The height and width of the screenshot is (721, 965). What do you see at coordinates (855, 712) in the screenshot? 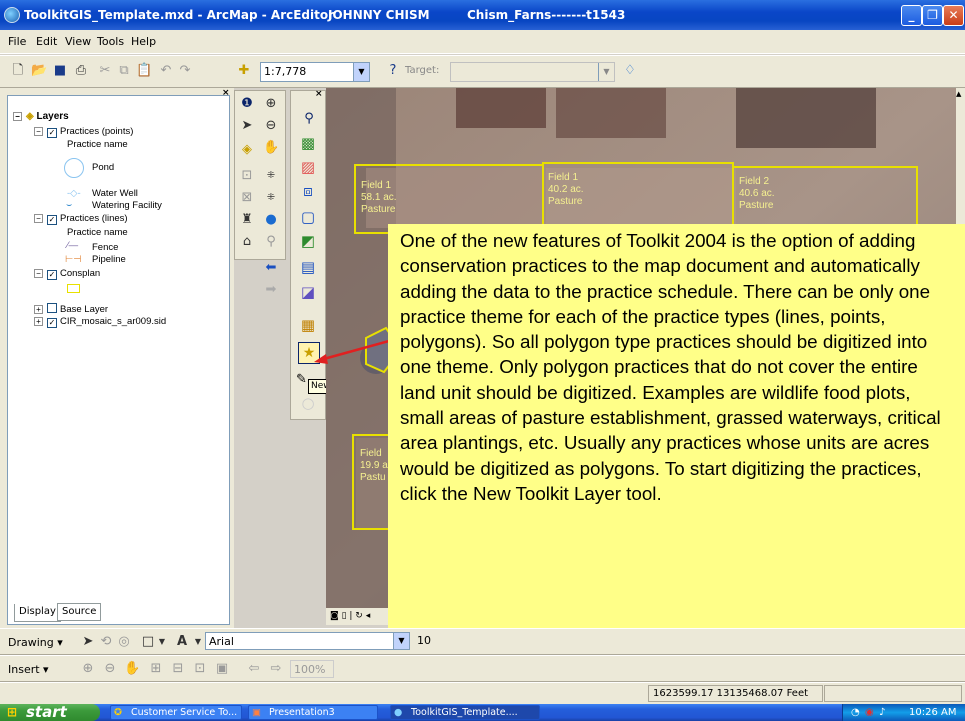
I see `tray-network-icon: ◔` at bounding box center [855, 712].